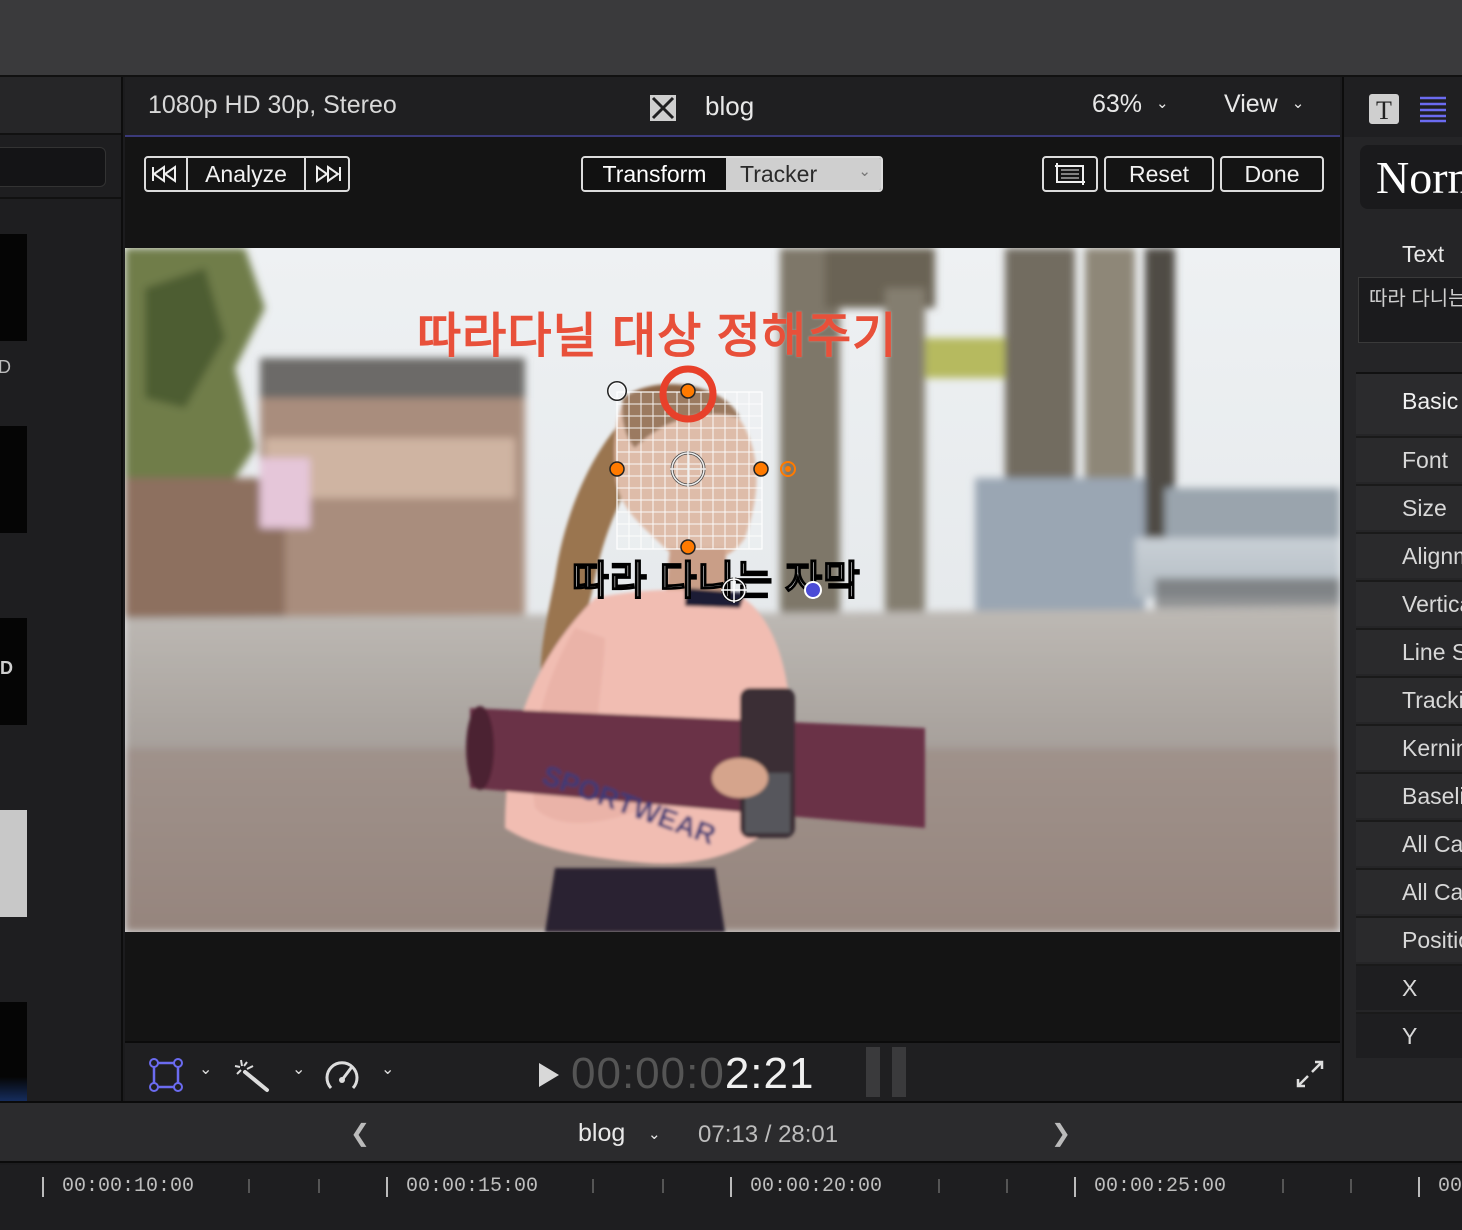 The width and height of the screenshot is (1462, 1230). I want to click on ruler-label-clip: 00:00:30:00, so click(1450, 1197).